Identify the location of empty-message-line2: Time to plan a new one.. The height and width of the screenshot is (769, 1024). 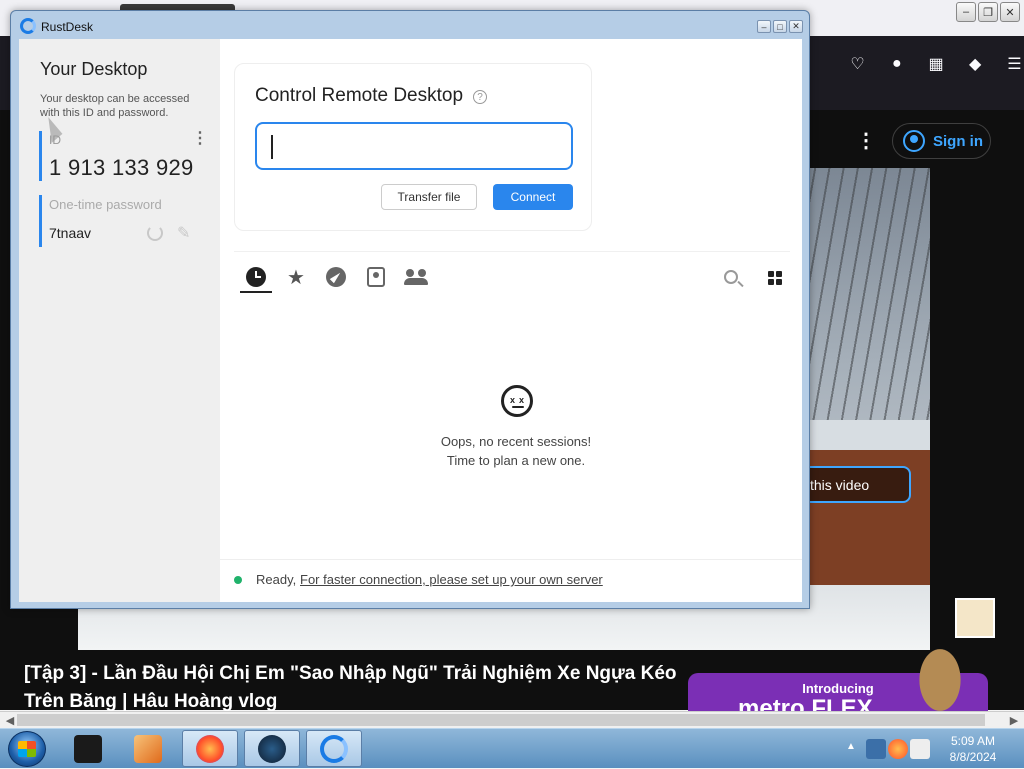
(516, 460).